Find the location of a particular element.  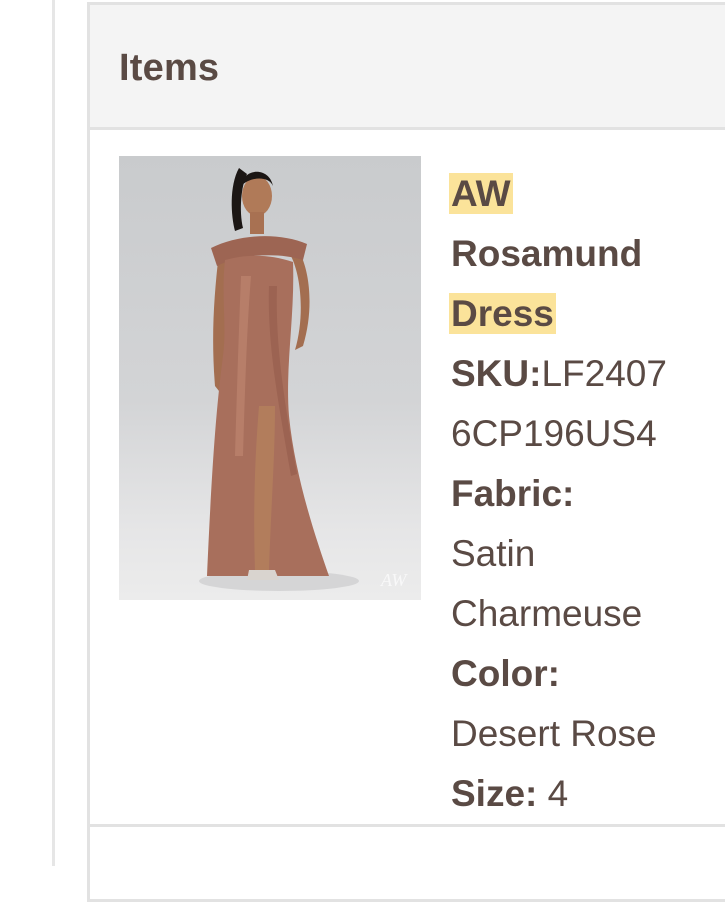

size-row: Size: 4 is located at coordinates (586, 794).